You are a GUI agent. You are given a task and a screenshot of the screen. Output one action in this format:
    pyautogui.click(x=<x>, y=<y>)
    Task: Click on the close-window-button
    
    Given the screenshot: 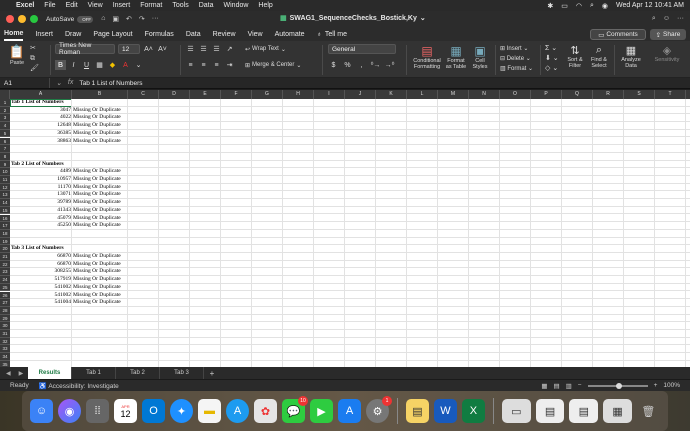 What is the action you would take?
    pyautogui.click(x=10, y=19)
    